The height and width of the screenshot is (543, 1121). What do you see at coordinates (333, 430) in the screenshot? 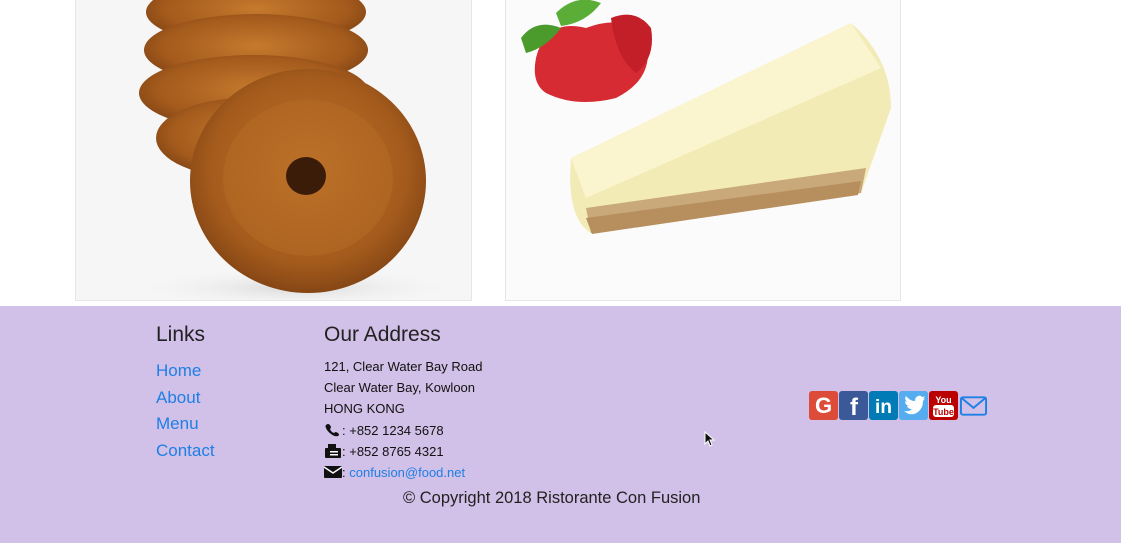
I see `phone-icon` at bounding box center [333, 430].